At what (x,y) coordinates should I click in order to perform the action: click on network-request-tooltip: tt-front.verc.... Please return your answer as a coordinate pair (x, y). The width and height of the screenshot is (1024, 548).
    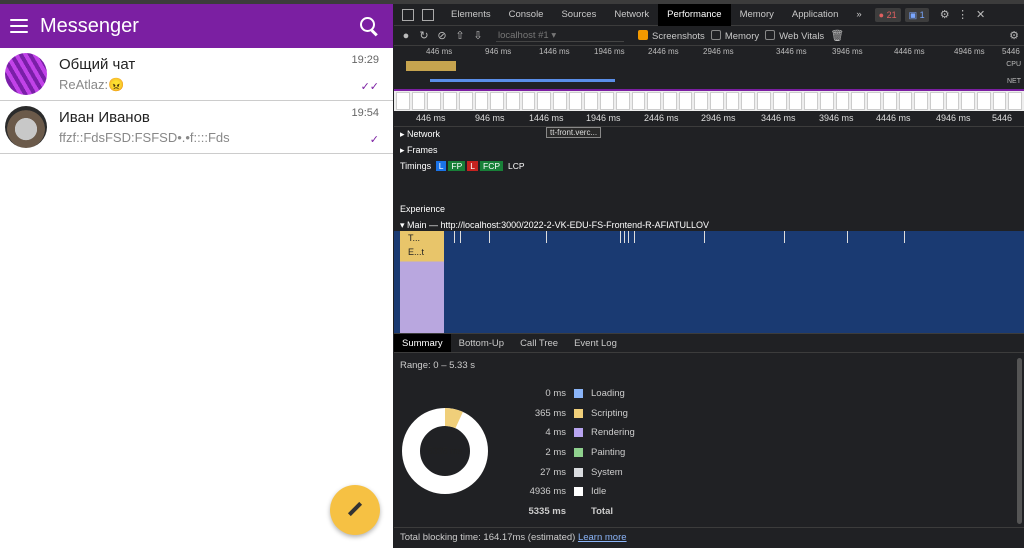
    Looking at the image, I should click on (574, 132).